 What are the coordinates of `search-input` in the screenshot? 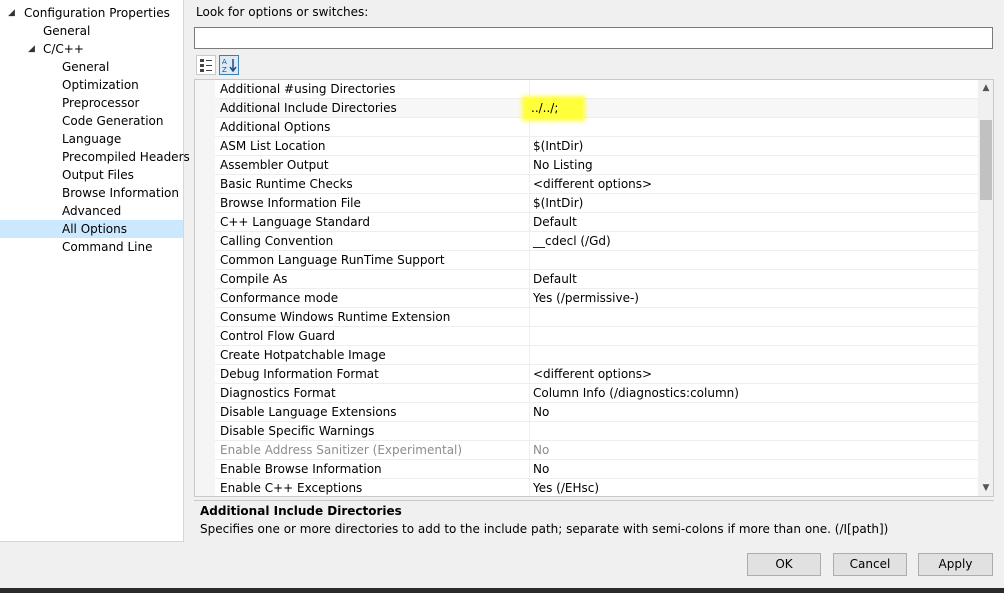 It's located at (593, 38).